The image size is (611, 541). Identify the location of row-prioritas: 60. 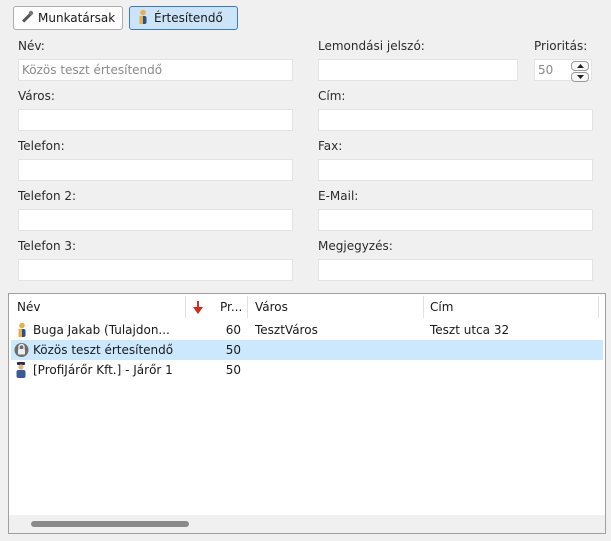
(233, 330).